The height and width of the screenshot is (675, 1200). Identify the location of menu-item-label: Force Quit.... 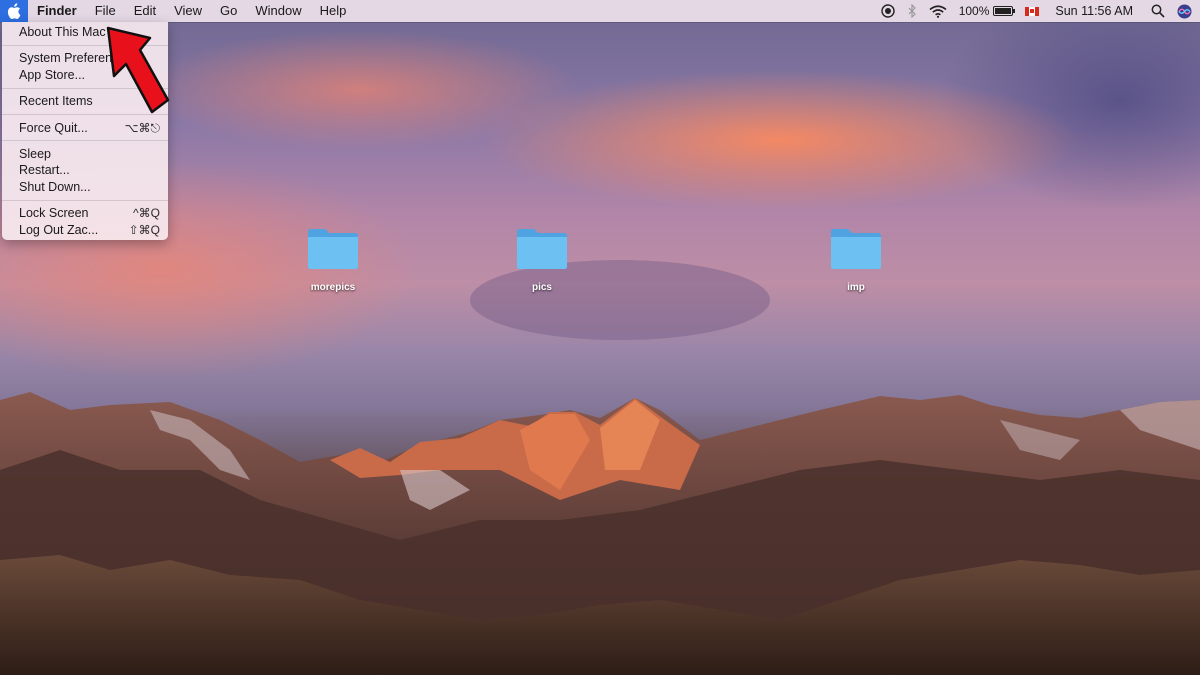
(53, 127).